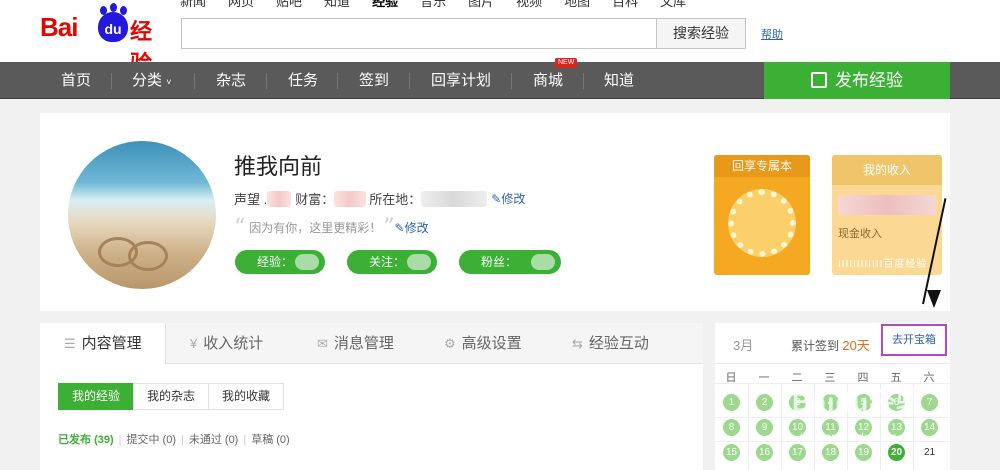  Describe the element at coordinates (374, 80) in the screenshot. I see `nav-checkin: 签到` at that location.